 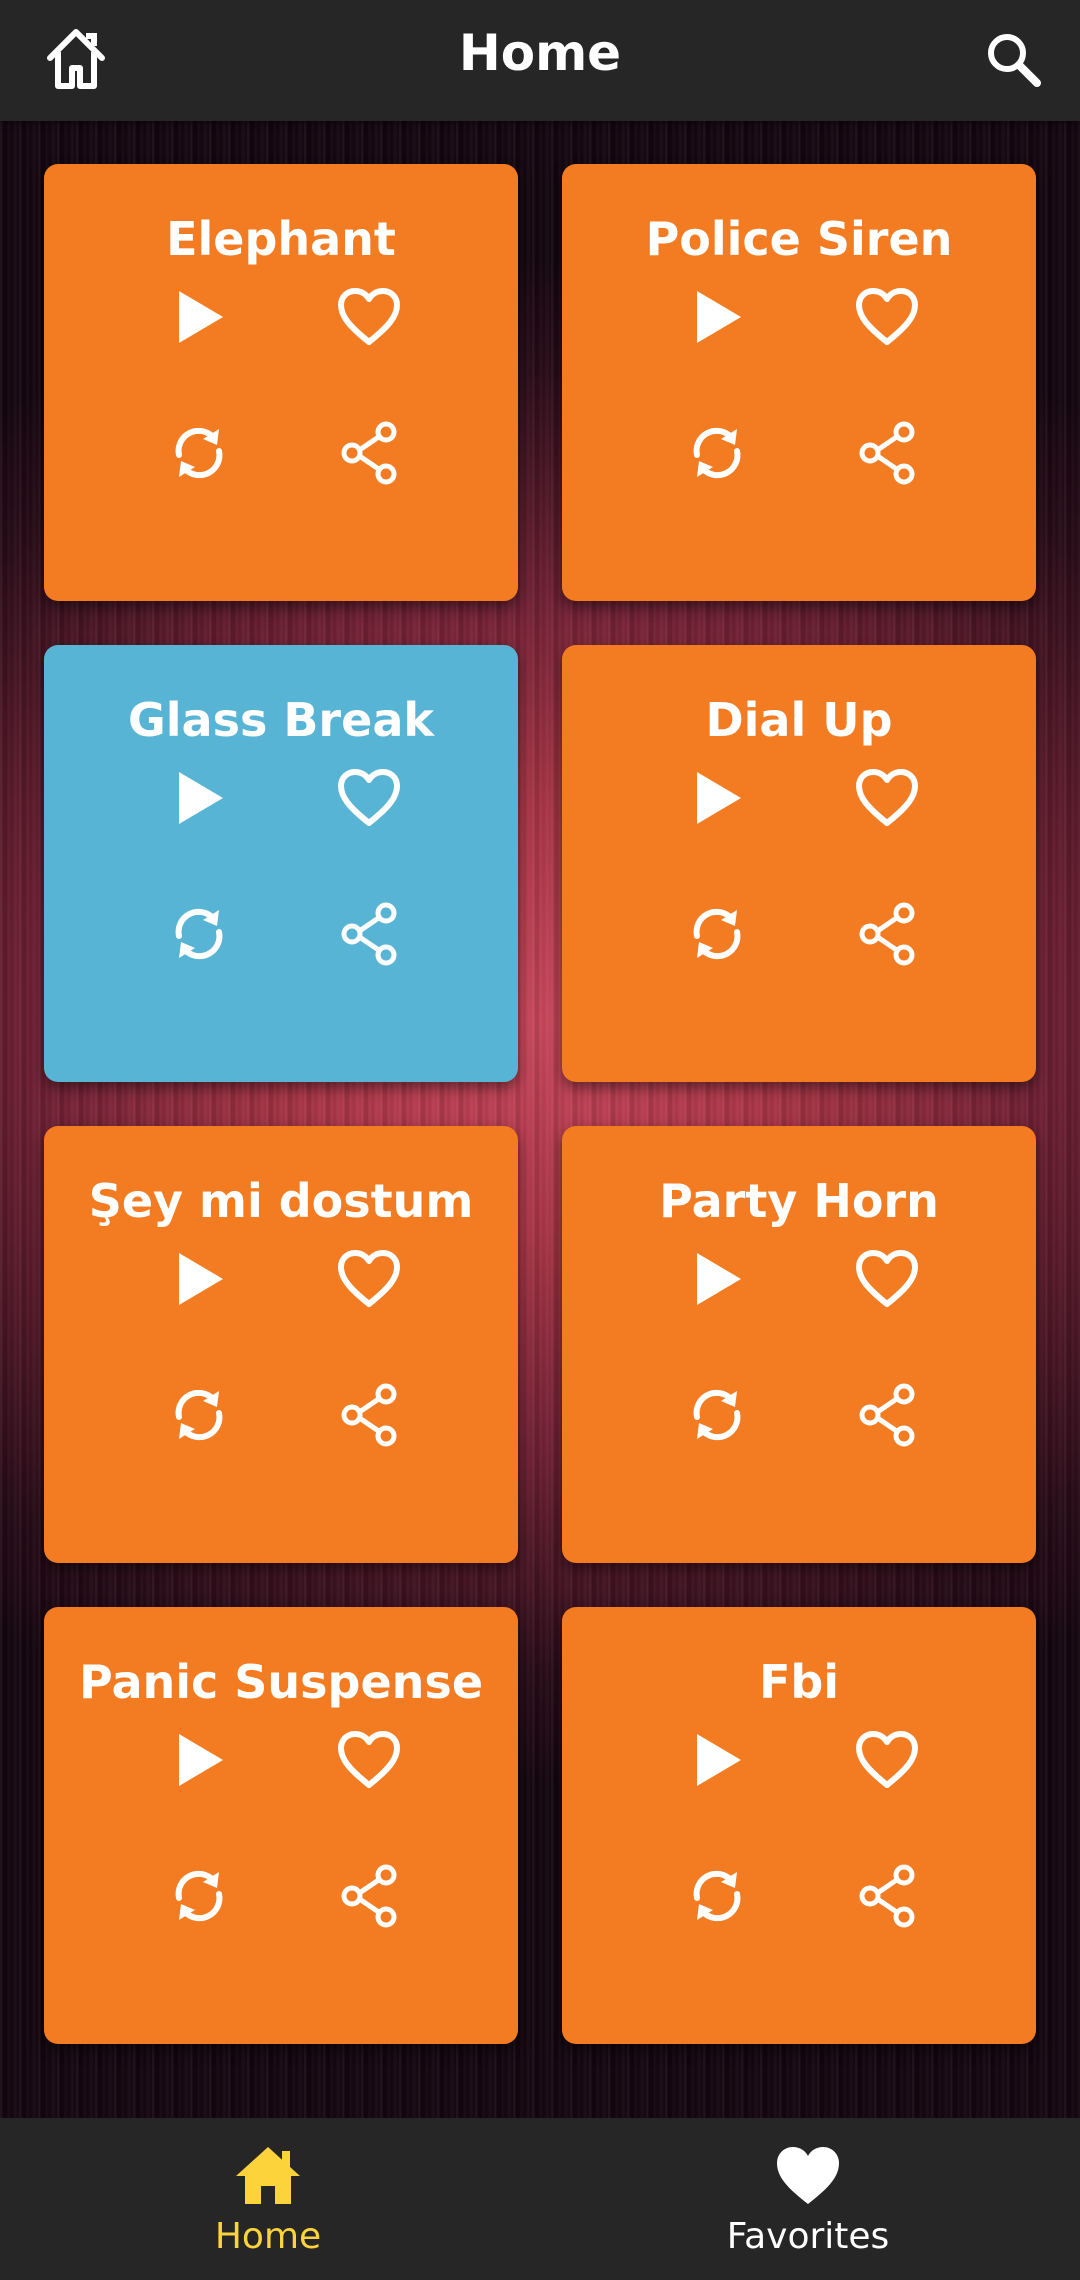 What do you see at coordinates (281, 1201) in the screenshot?
I see `sound-title: Şey mi dostum` at bounding box center [281, 1201].